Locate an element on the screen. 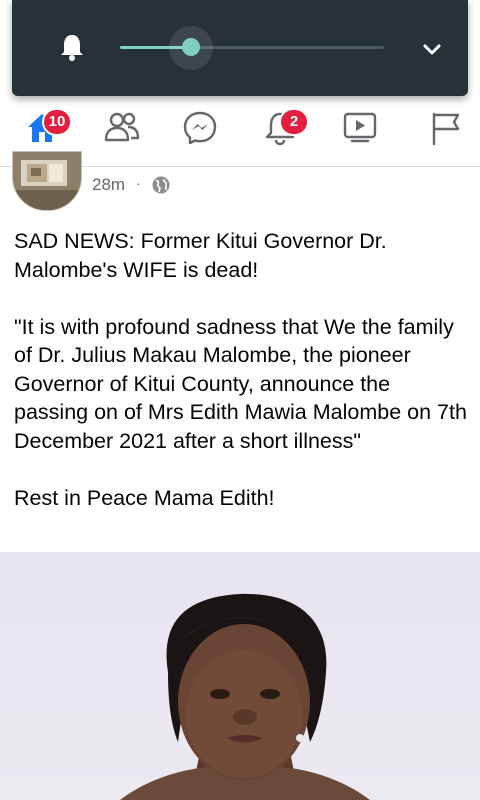 The width and height of the screenshot is (480, 800). volume-panel is located at coordinates (240, 48).